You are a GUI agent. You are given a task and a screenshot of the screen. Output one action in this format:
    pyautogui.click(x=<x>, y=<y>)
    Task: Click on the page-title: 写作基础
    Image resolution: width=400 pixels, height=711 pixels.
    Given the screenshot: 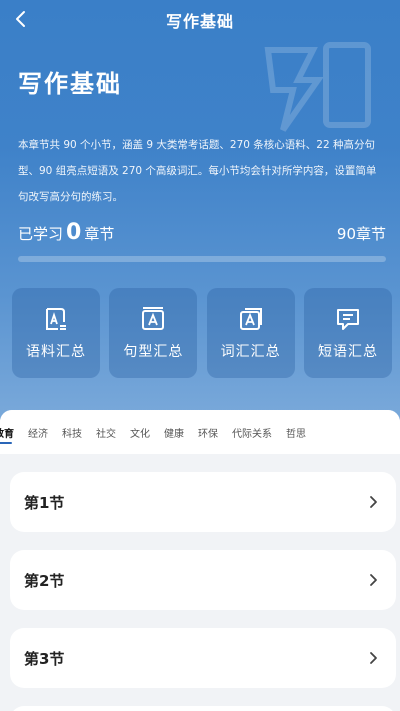 What is the action you would take?
    pyautogui.click(x=70, y=84)
    